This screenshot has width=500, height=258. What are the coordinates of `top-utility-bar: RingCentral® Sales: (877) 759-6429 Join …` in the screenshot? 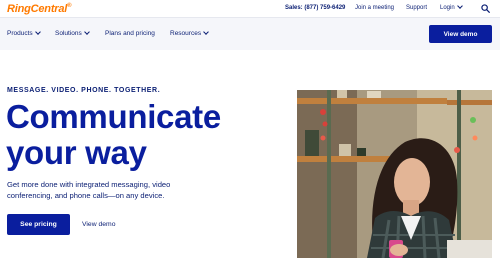 It's located at (250, 9).